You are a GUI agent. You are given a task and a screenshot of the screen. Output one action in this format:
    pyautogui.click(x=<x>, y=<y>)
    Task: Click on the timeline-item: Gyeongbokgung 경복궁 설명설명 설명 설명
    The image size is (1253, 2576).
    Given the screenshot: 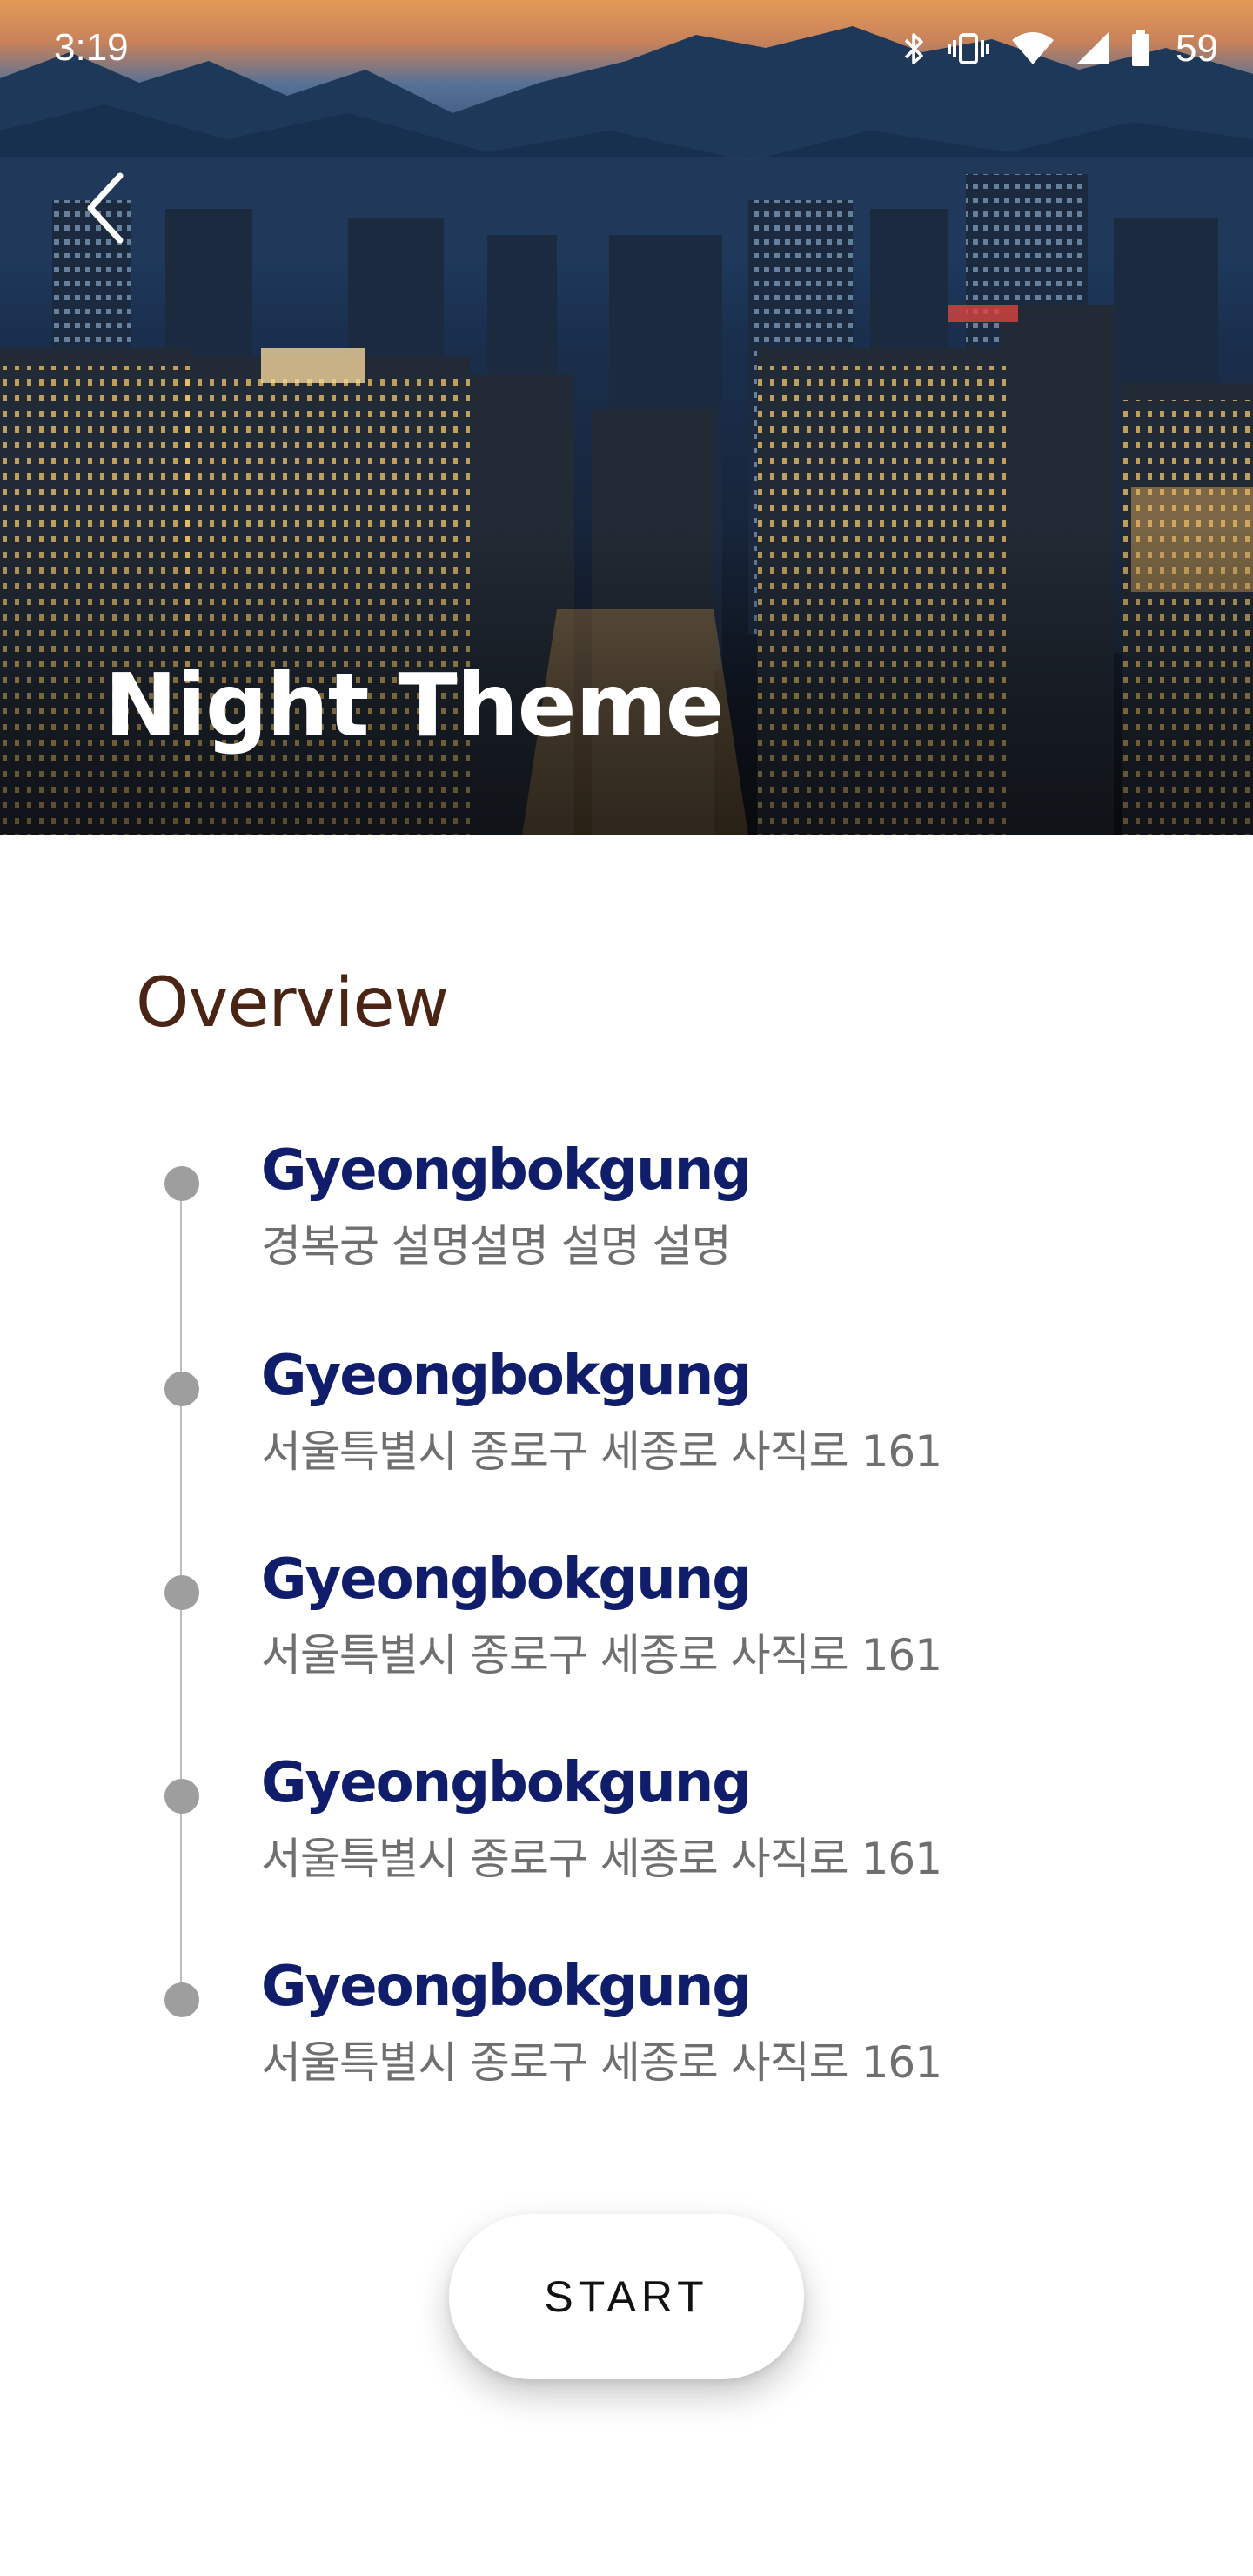 What is the action you would take?
    pyautogui.click(x=626, y=1201)
    